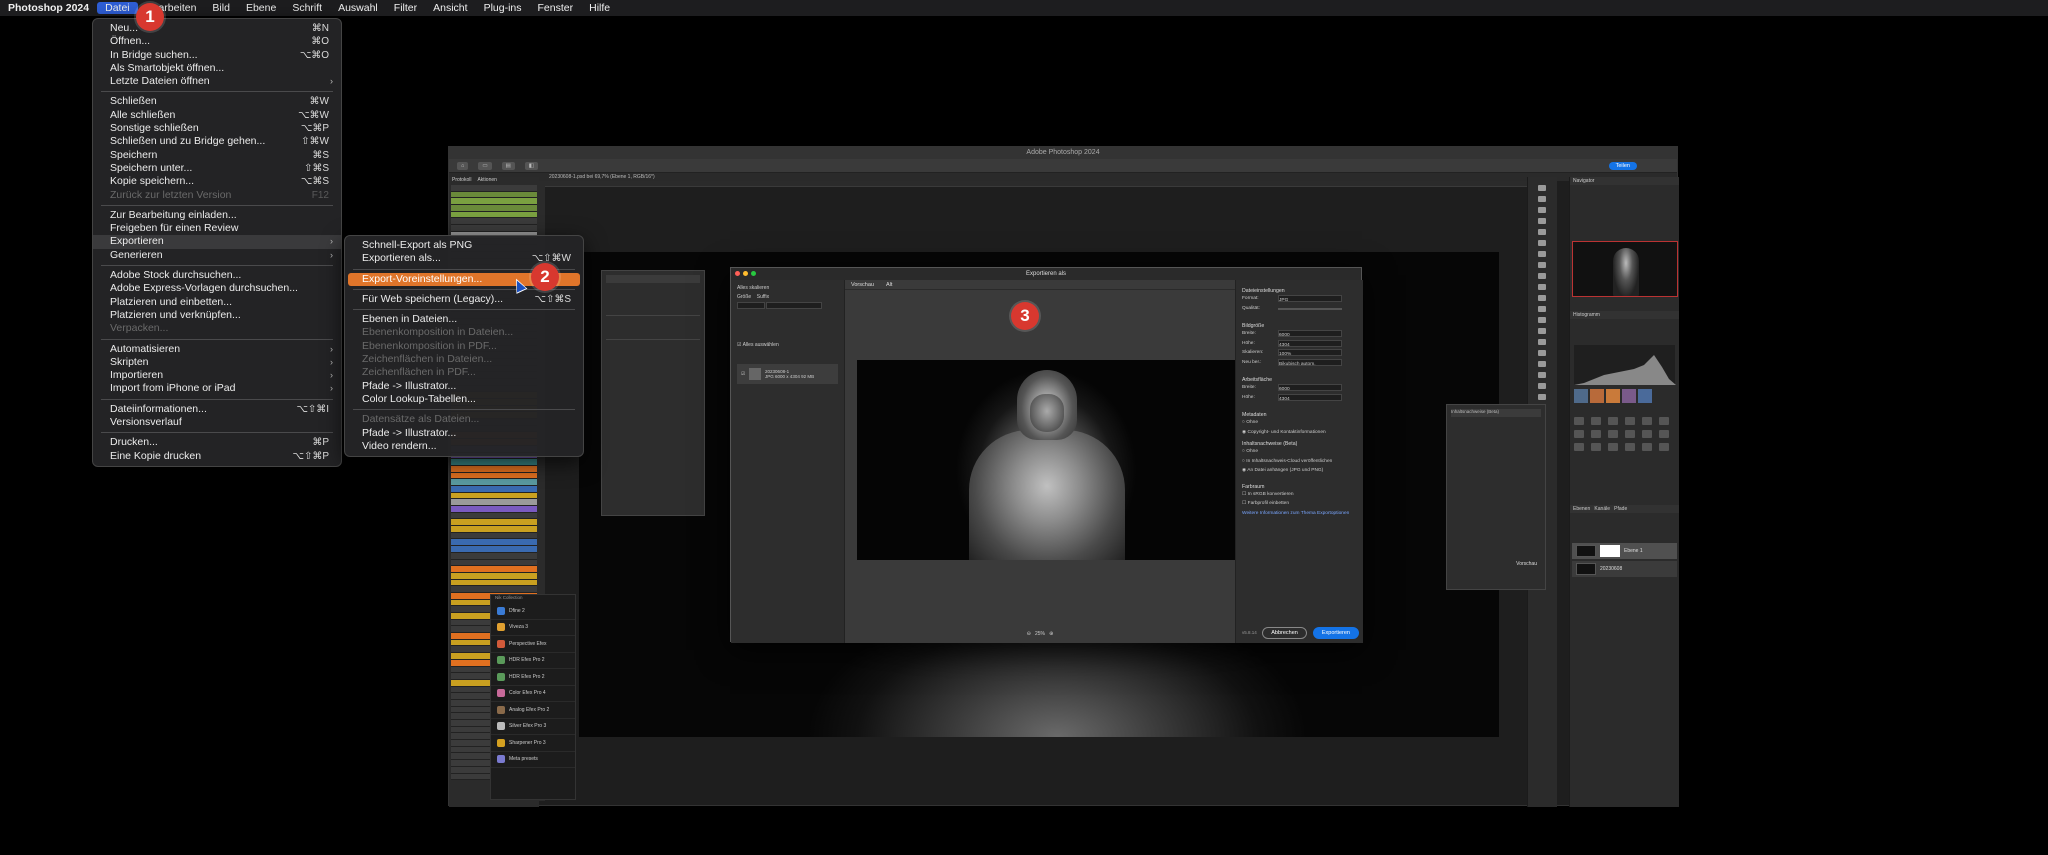 This screenshot has width=2048, height=855. What do you see at coordinates (307, 8) in the screenshot?
I see `menu-schrift: Schrift` at bounding box center [307, 8].